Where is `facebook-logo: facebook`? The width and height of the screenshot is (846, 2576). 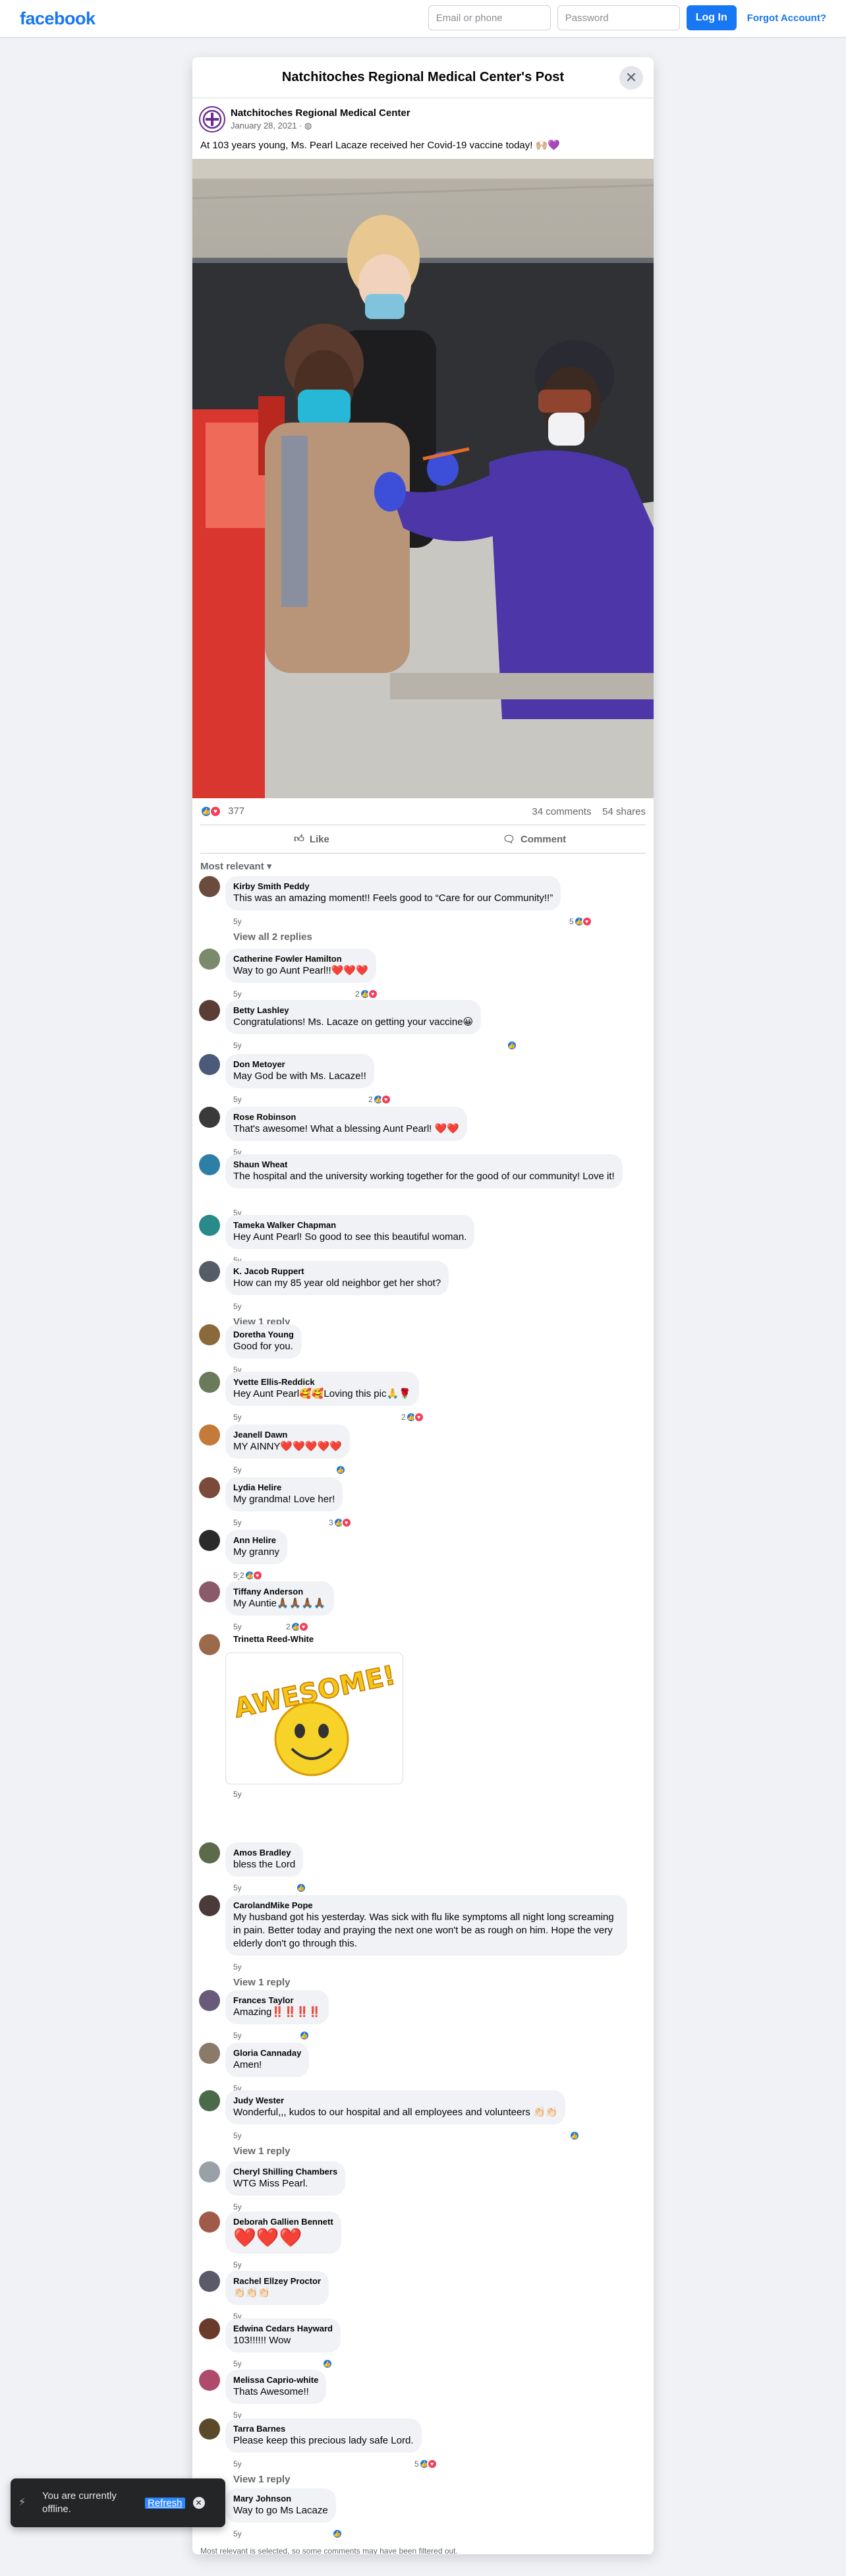 facebook-logo: facebook is located at coordinates (58, 19).